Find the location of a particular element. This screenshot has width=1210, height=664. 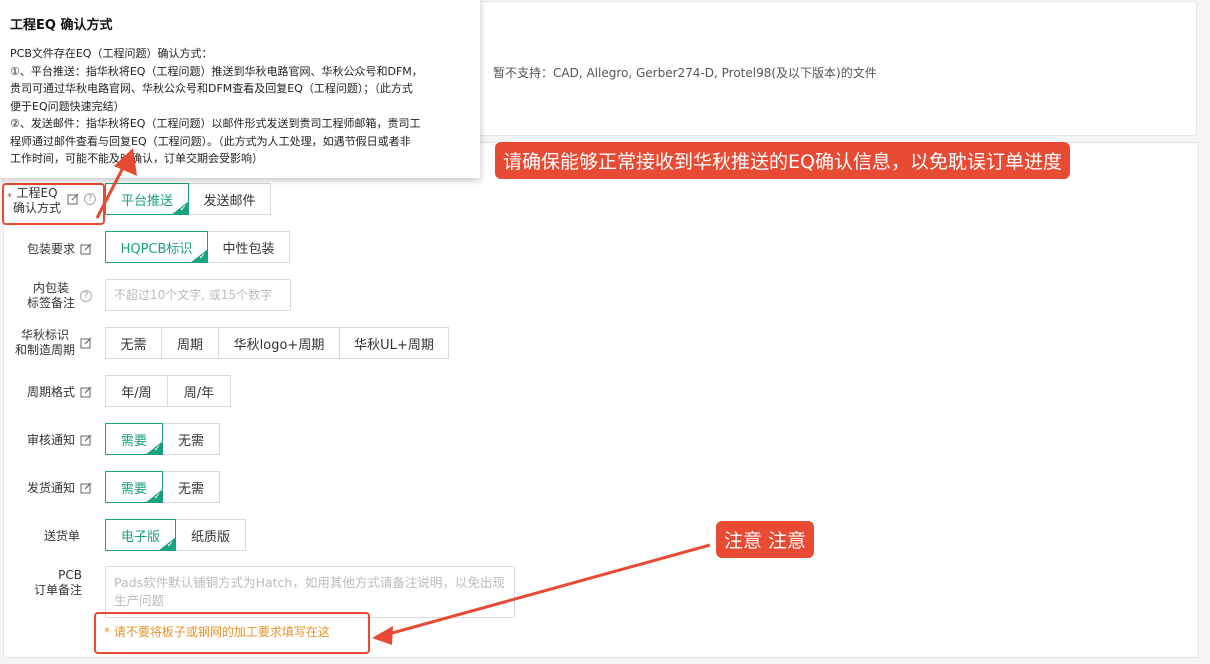

packaging-options: HQPCB标识 ✓ 中性包装 is located at coordinates (197, 247).